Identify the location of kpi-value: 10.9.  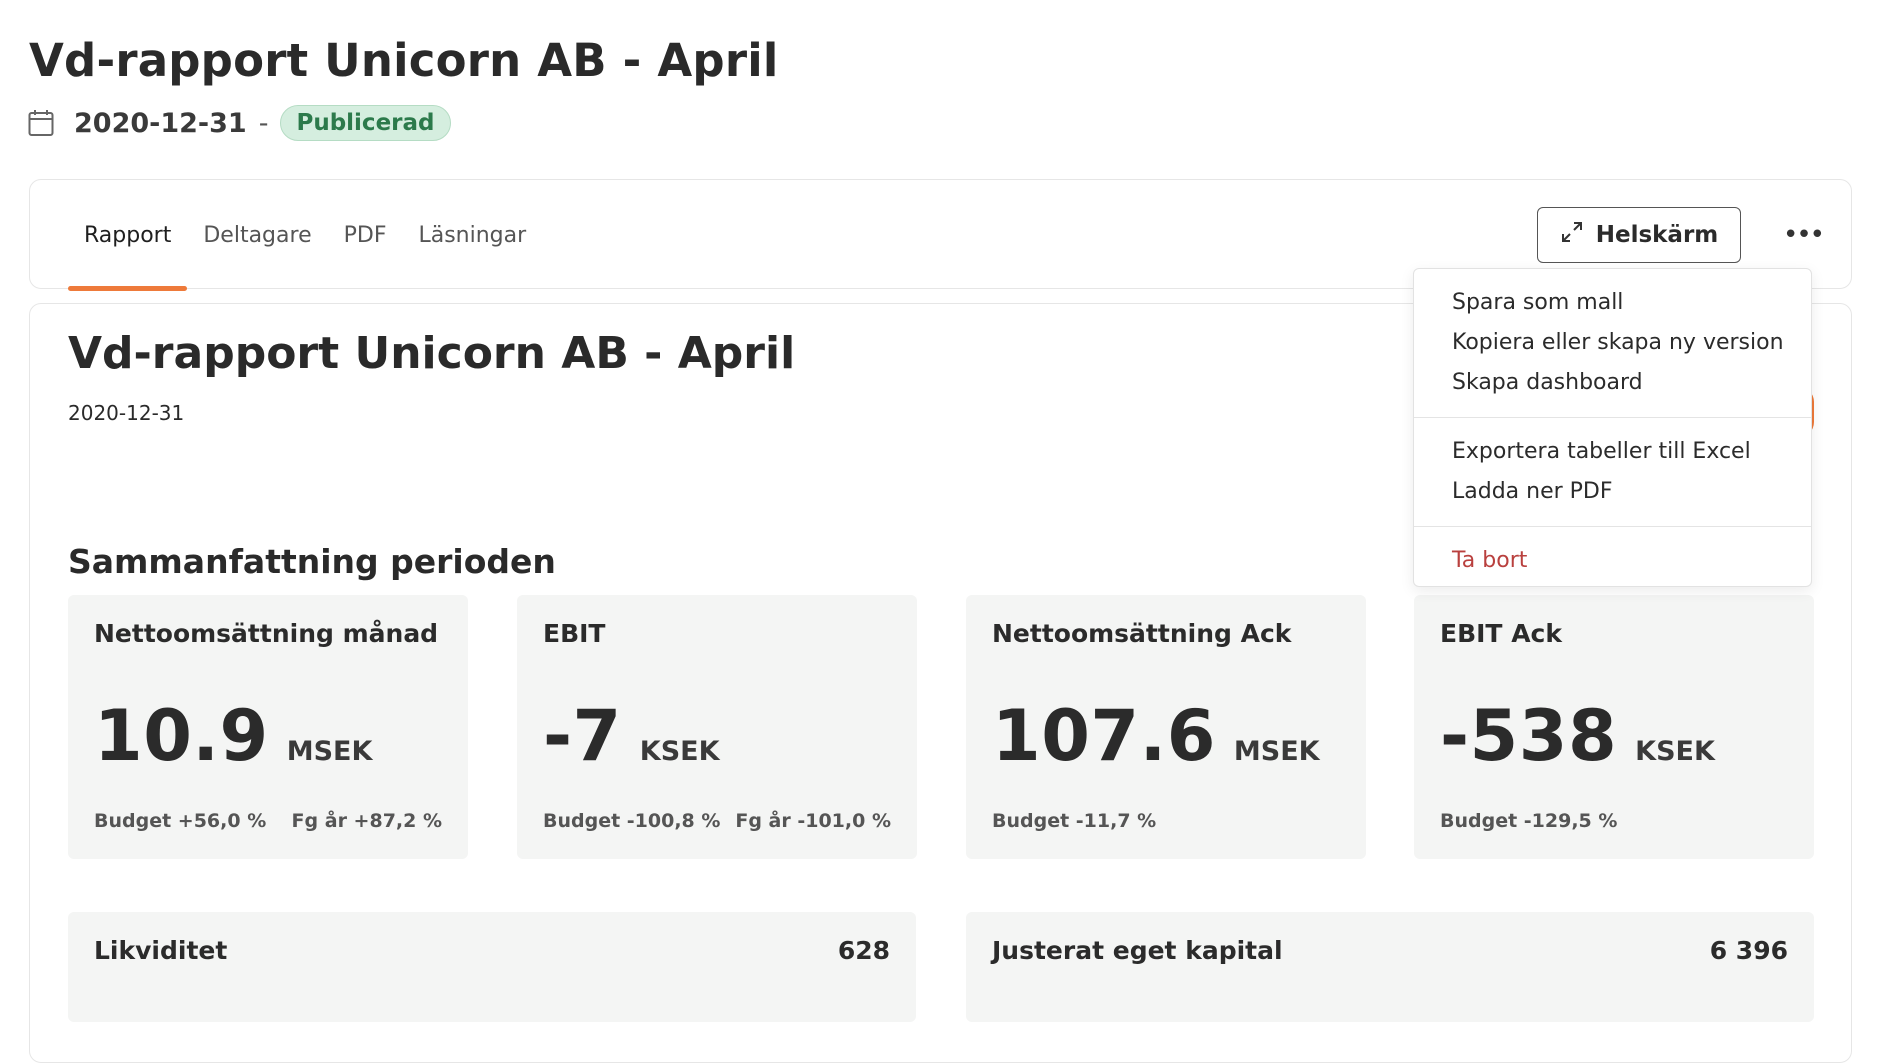
(181, 736).